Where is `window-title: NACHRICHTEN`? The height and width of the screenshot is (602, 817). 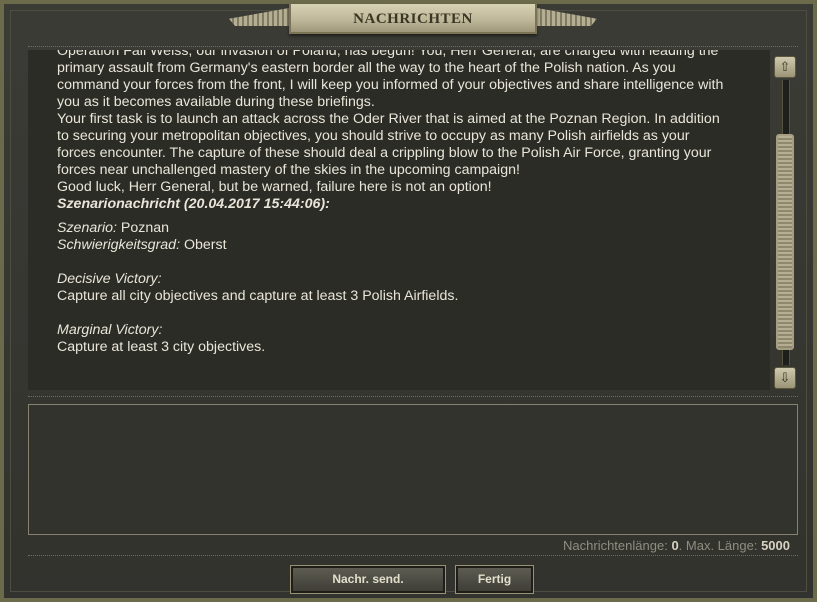
window-title: NACHRICHTEN is located at coordinates (413, 19).